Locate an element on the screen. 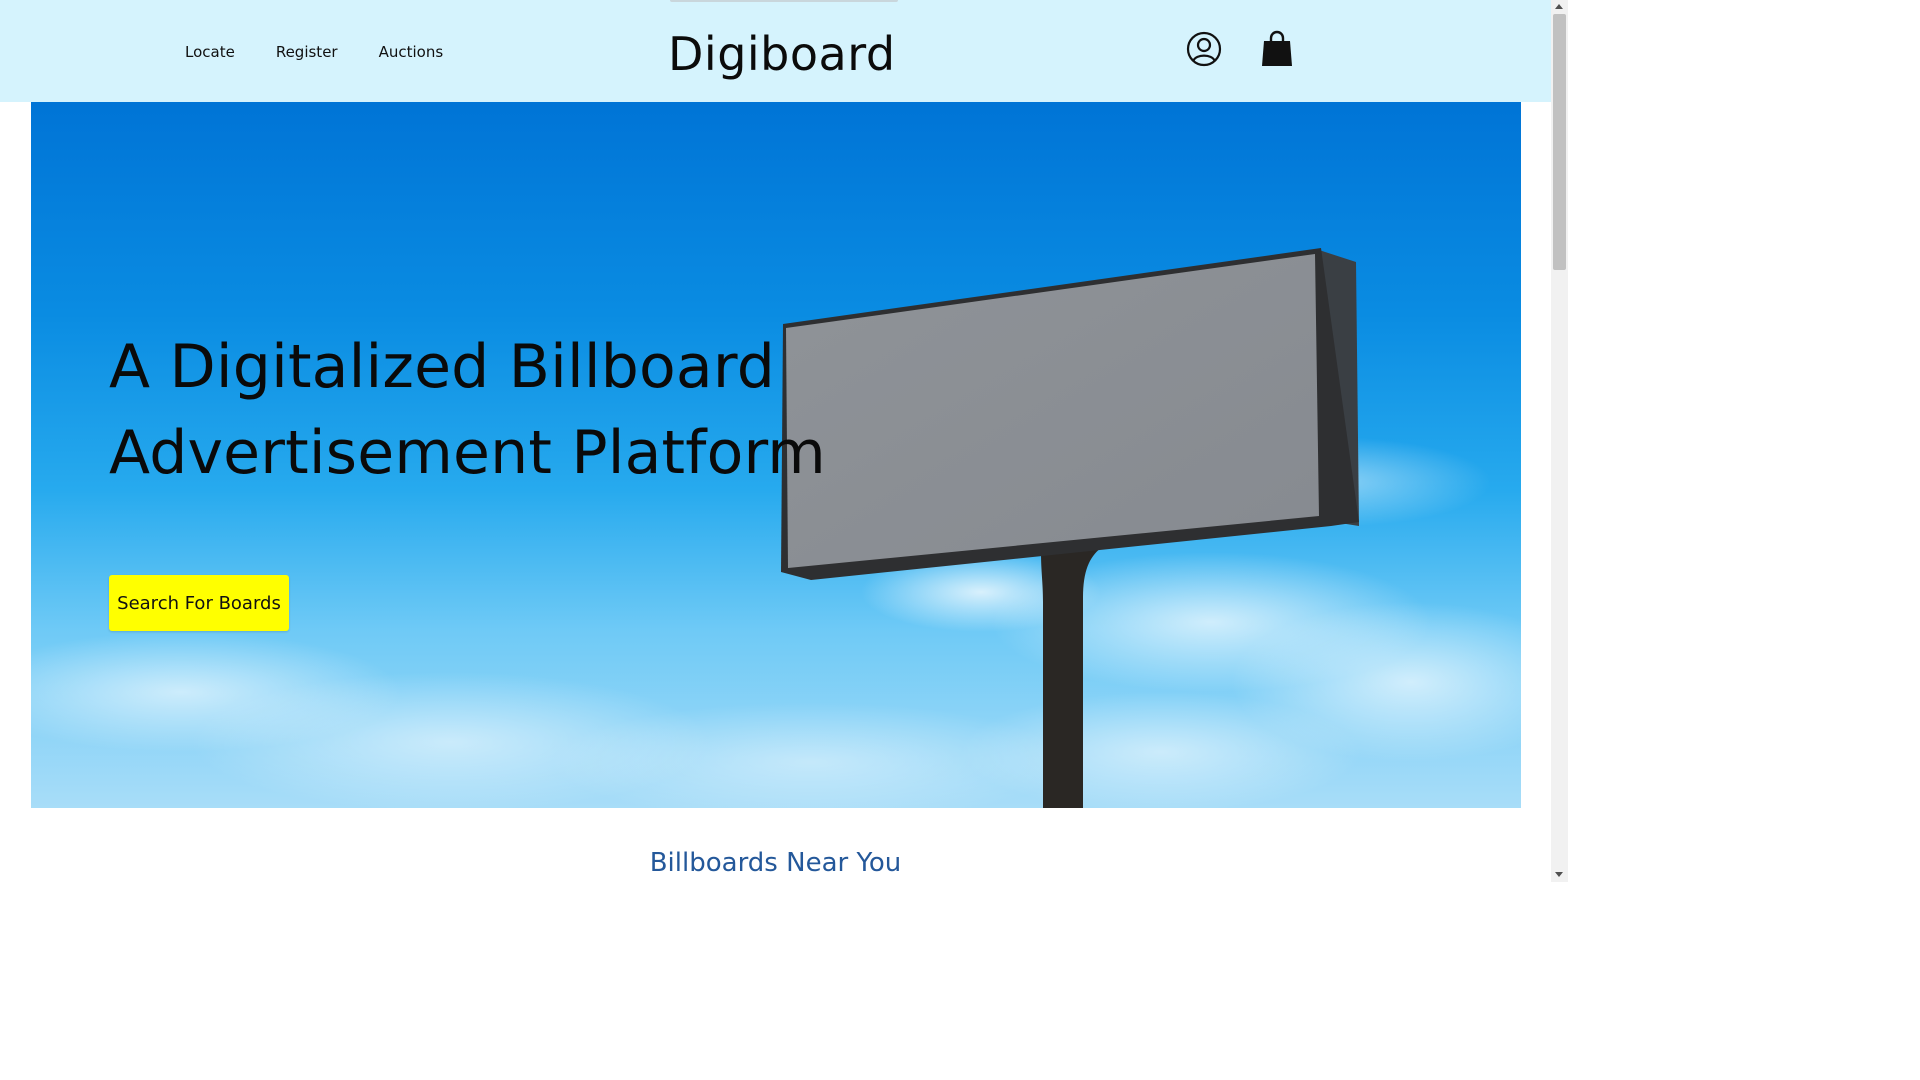 The height and width of the screenshot is (1080, 1920). hero-title-line-2: Advertisement Platform is located at coordinates (467, 453).